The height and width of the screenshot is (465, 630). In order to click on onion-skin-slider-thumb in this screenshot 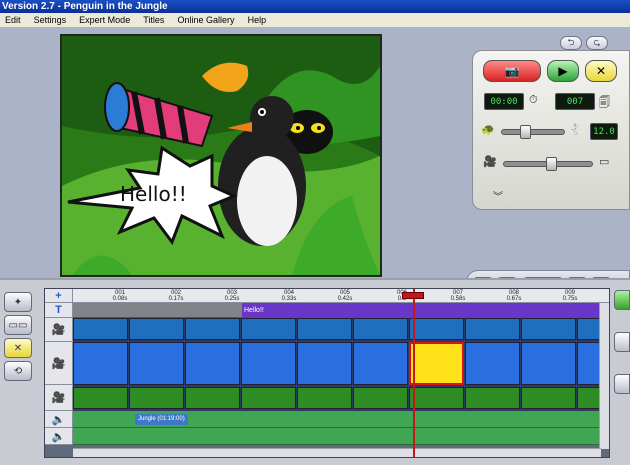, I will do `click(551, 164)`.